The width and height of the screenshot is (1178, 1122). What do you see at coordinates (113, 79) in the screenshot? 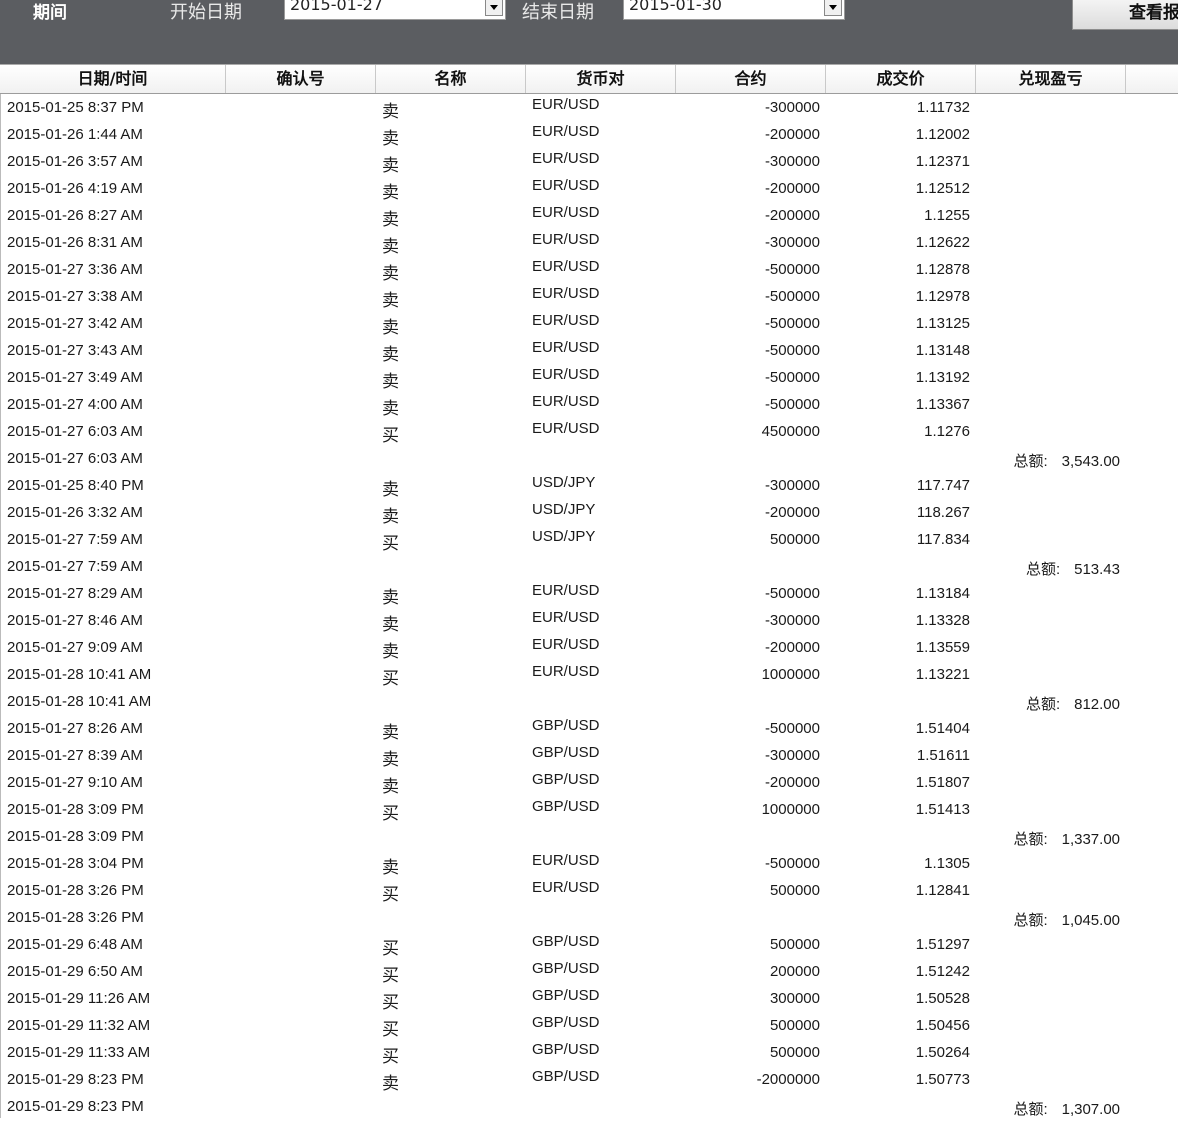
I see `column-header-datetime: 日期/时间` at bounding box center [113, 79].